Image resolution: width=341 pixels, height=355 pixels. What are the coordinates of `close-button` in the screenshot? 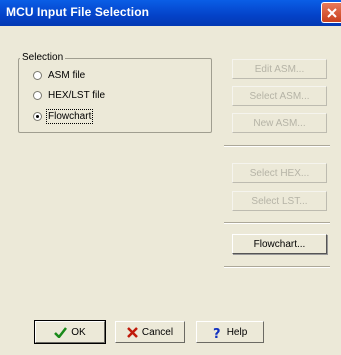 It's located at (331, 12).